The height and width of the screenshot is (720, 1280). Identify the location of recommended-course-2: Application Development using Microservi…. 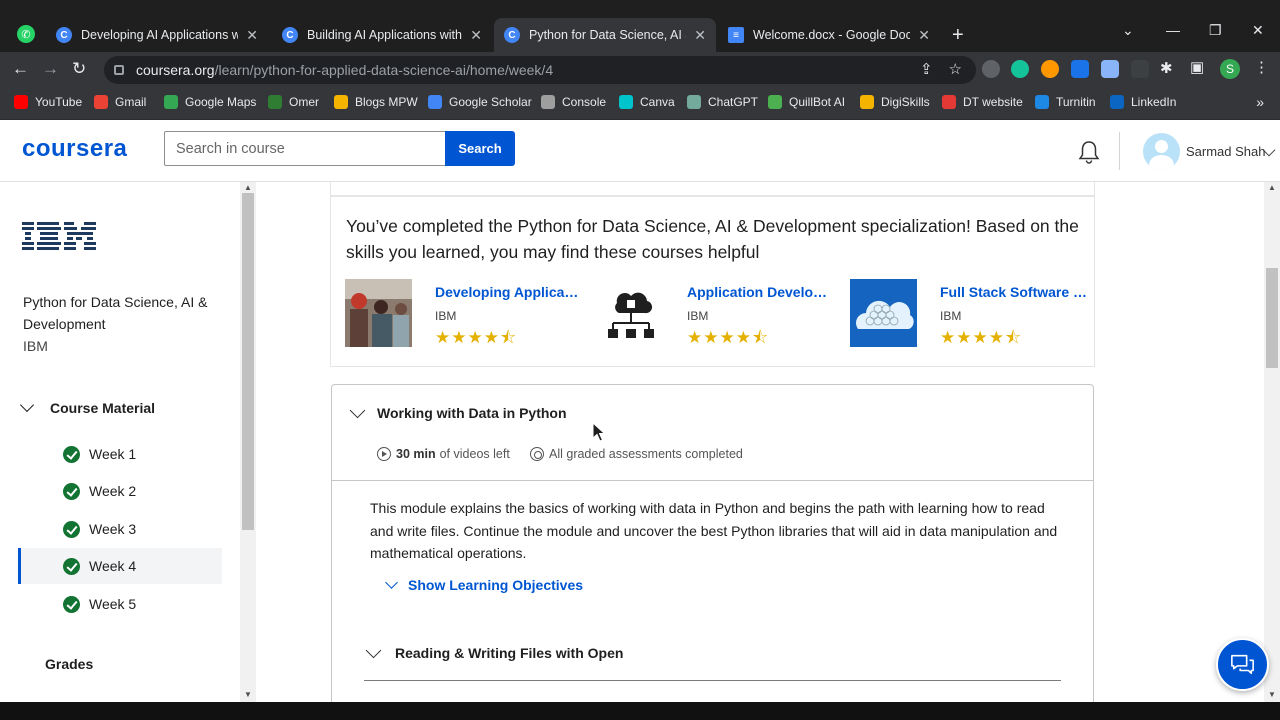
(717, 314).